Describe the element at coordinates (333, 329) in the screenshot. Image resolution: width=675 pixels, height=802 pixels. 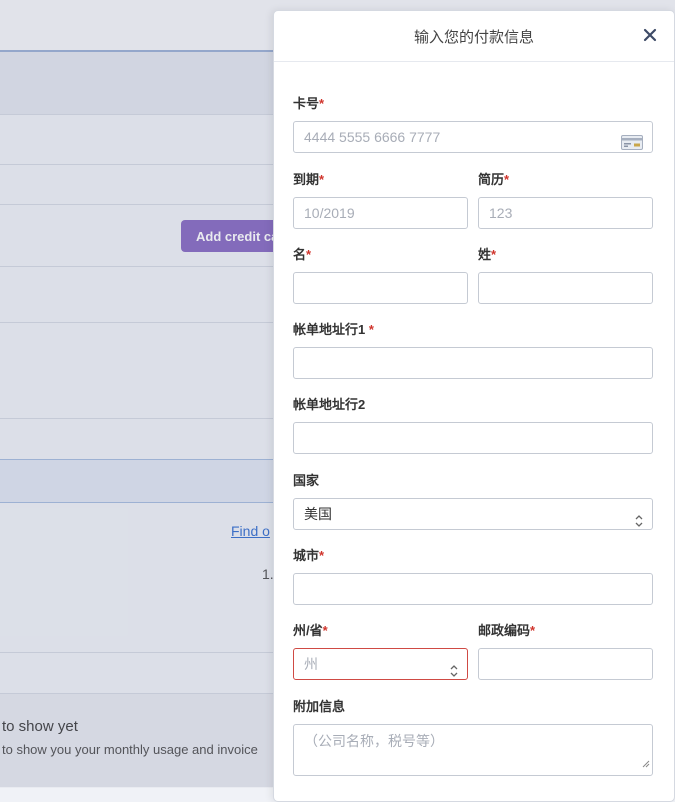
I see `address-line1-label: 帐单地址行1 *` at that location.